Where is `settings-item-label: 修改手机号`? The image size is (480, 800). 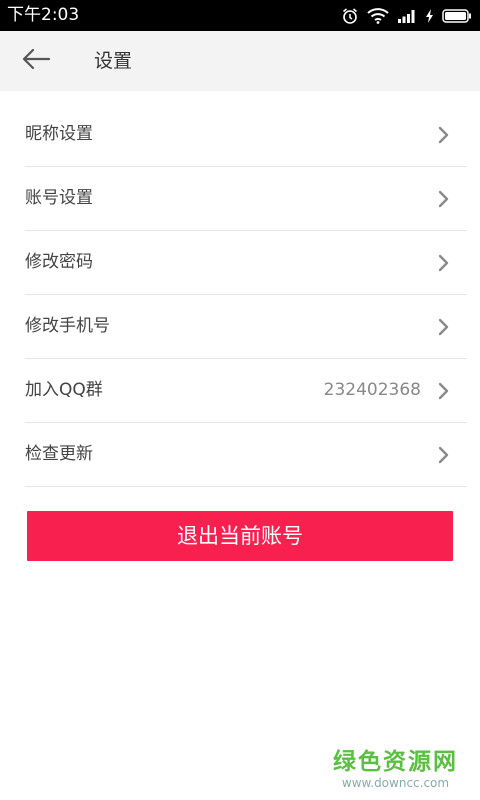 settings-item-label: 修改手机号 is located at coordinates (67, 326).